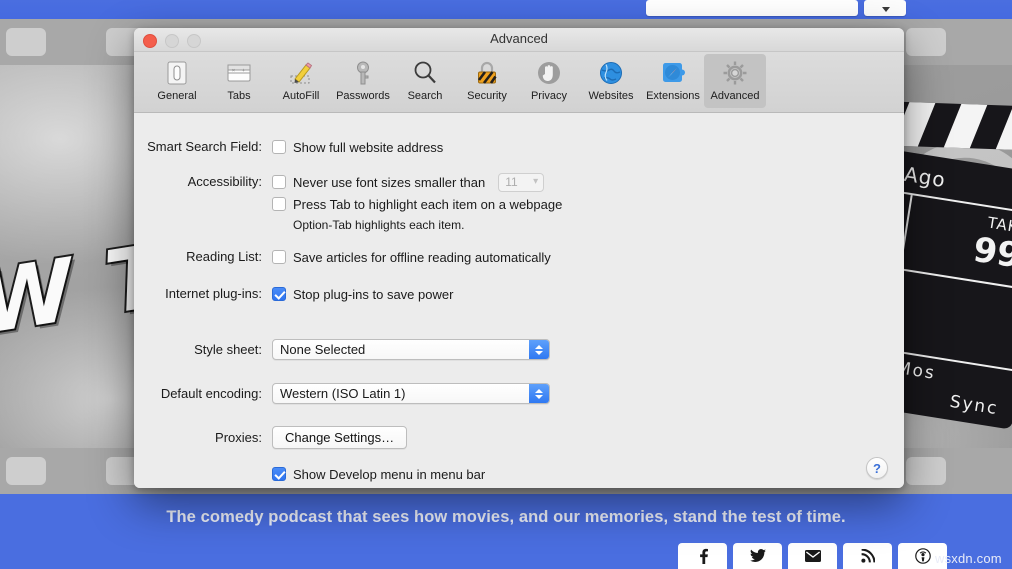 This screenshot has height=569, width=1012. Describe the element at coordinates (536, 181) in the screenshot. I see `chevron-down-icon: ▾` at that location.